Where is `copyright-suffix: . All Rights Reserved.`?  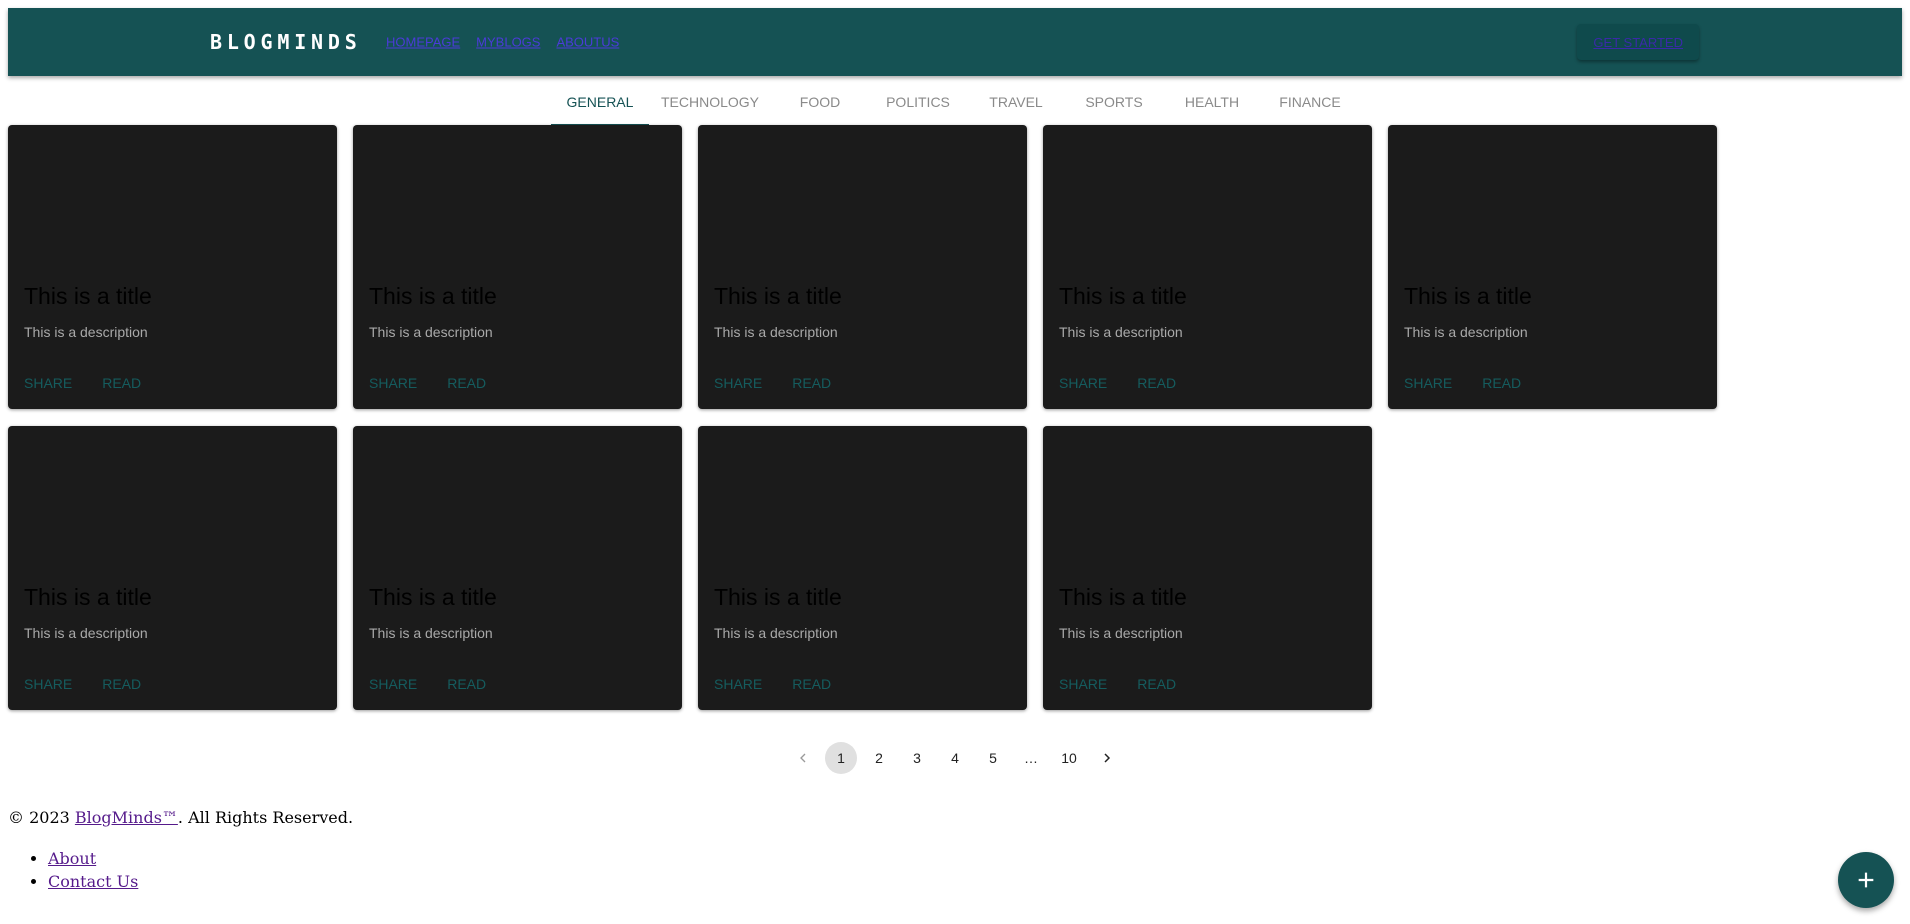
copyright-suffix: . All Rights Reserved. is located at coordinates (265, 817).